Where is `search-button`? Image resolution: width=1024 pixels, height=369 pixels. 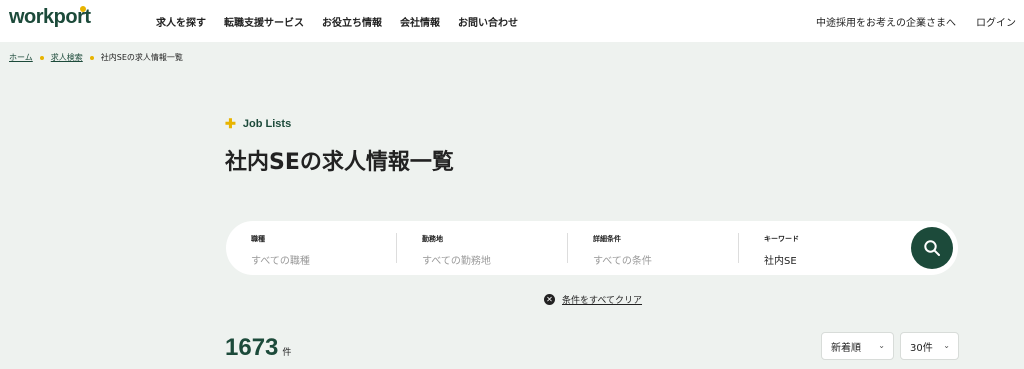 search-button is located at coordinates (932, 248).